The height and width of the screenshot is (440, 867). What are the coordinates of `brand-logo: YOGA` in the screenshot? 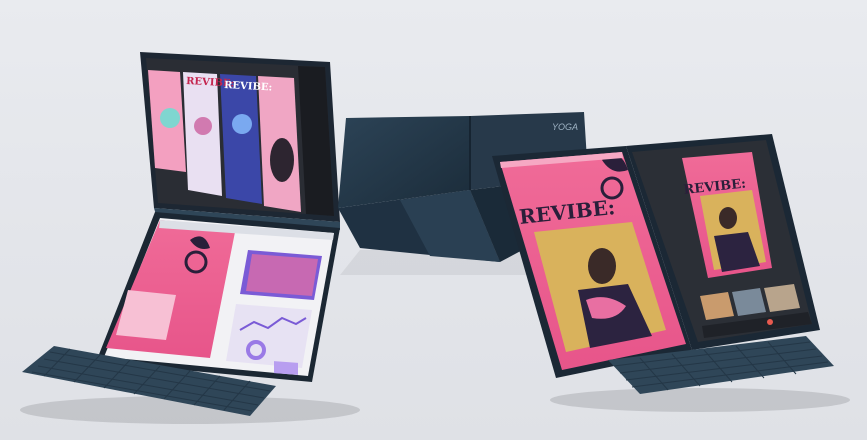 It's located at (565, 127).